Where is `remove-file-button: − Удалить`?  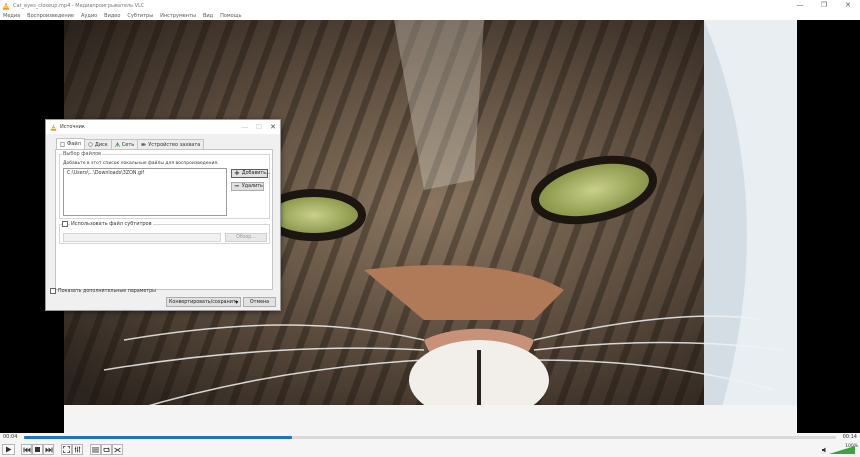 remove-file-button: − Удалить is located at coordinates (247, 186).